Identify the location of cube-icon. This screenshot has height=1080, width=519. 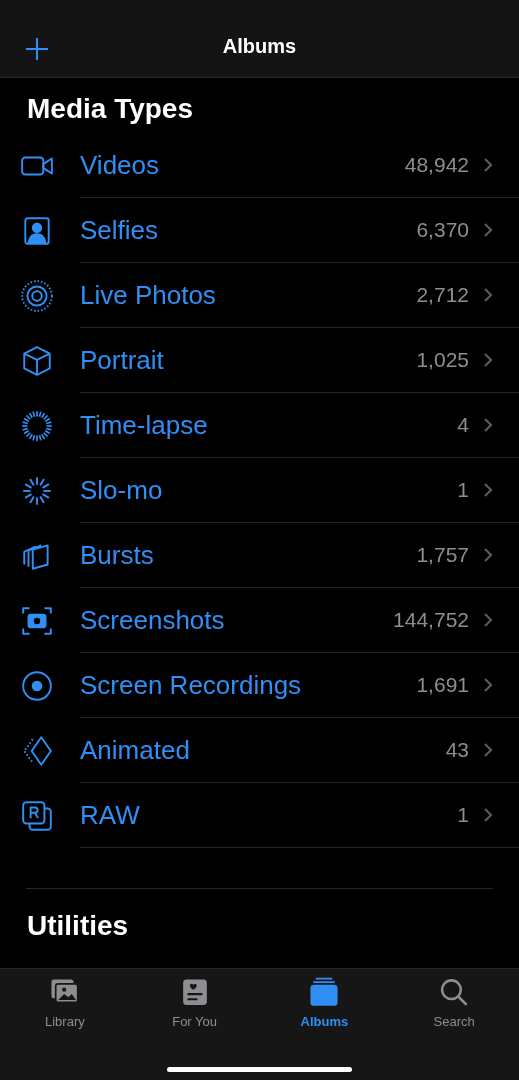
(37, 360).